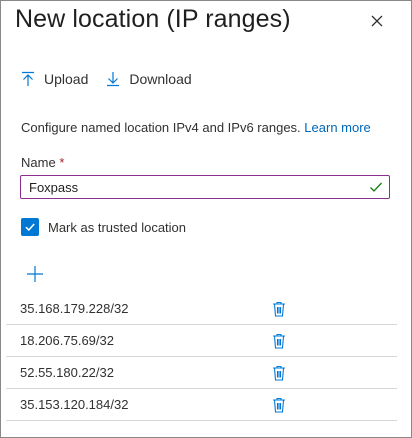 This screenshot has height=438, width=412. Describe the element at coordinates (337, 127) in the screenshot. I see `learn-more-link: Learn more` at that location.